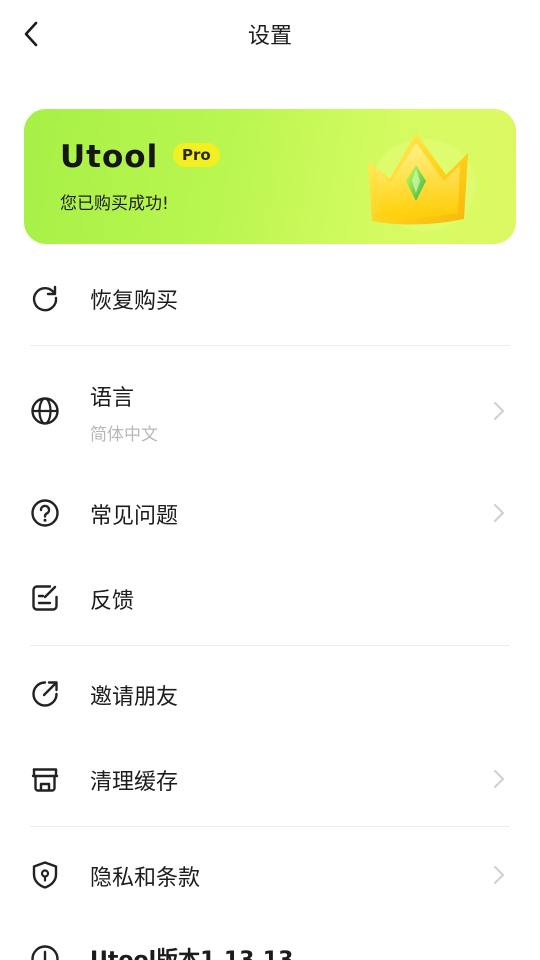  Describe the element at coordinates (270, 875) in the screenshot. I see `privacy-terms-row: 隐私和条款` at that location.